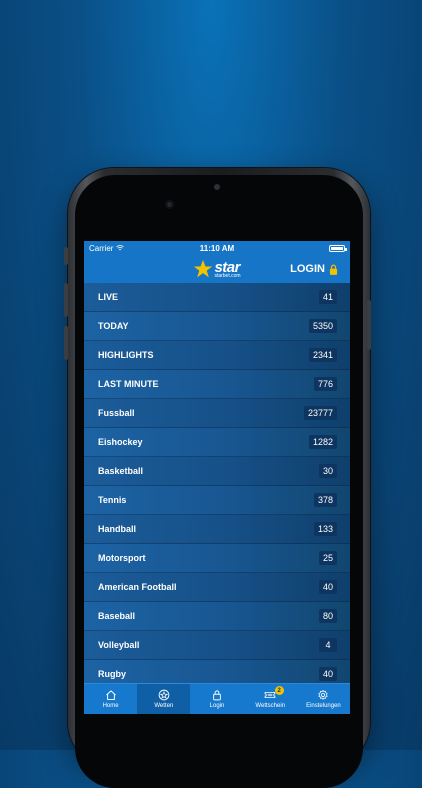 This screenshot has width=422, height=788. Describe the element at coordinates (217, 187) in the screenshot. I see `proximity-sensor` at that location.